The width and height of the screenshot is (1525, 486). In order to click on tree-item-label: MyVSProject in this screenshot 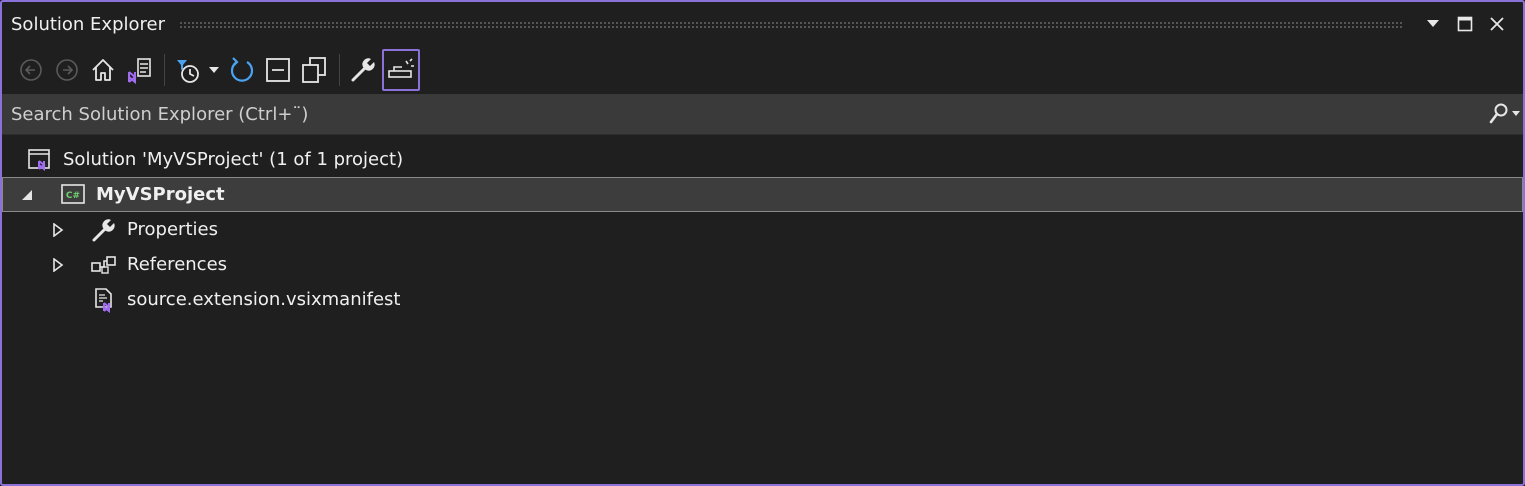, I will do `click(160, 194)`.